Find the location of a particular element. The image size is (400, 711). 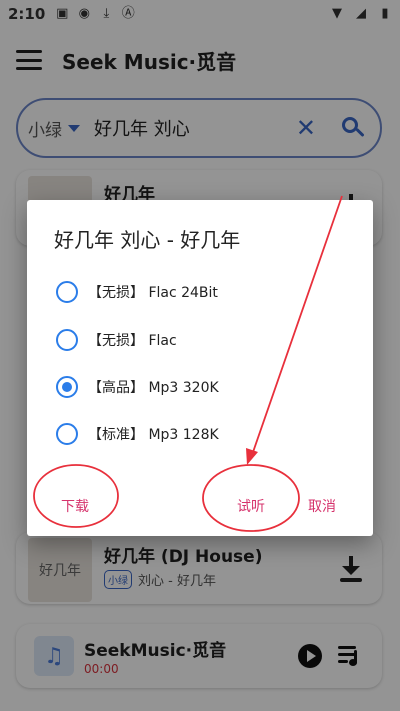

option-flac-24bit: 【无损】 Flac 24Bit is located at coordinates (200, 292).